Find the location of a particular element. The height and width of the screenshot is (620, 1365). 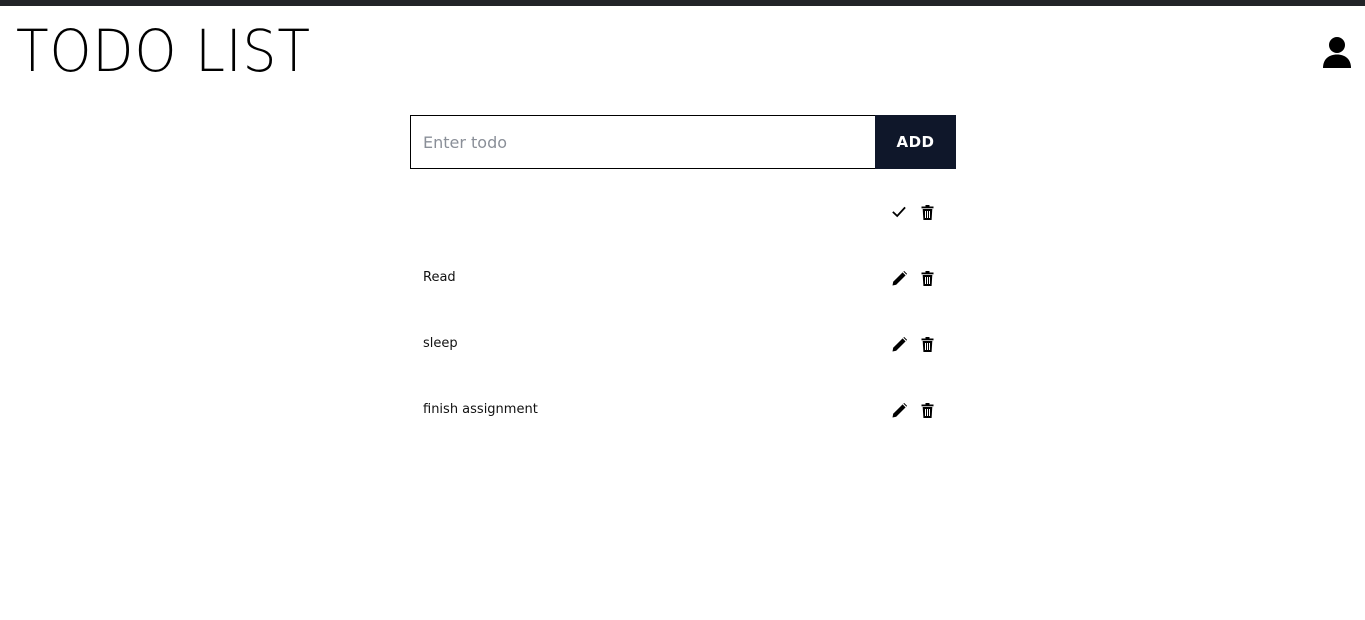

todo-text: finish assignment is located at coordinates (480, 409).